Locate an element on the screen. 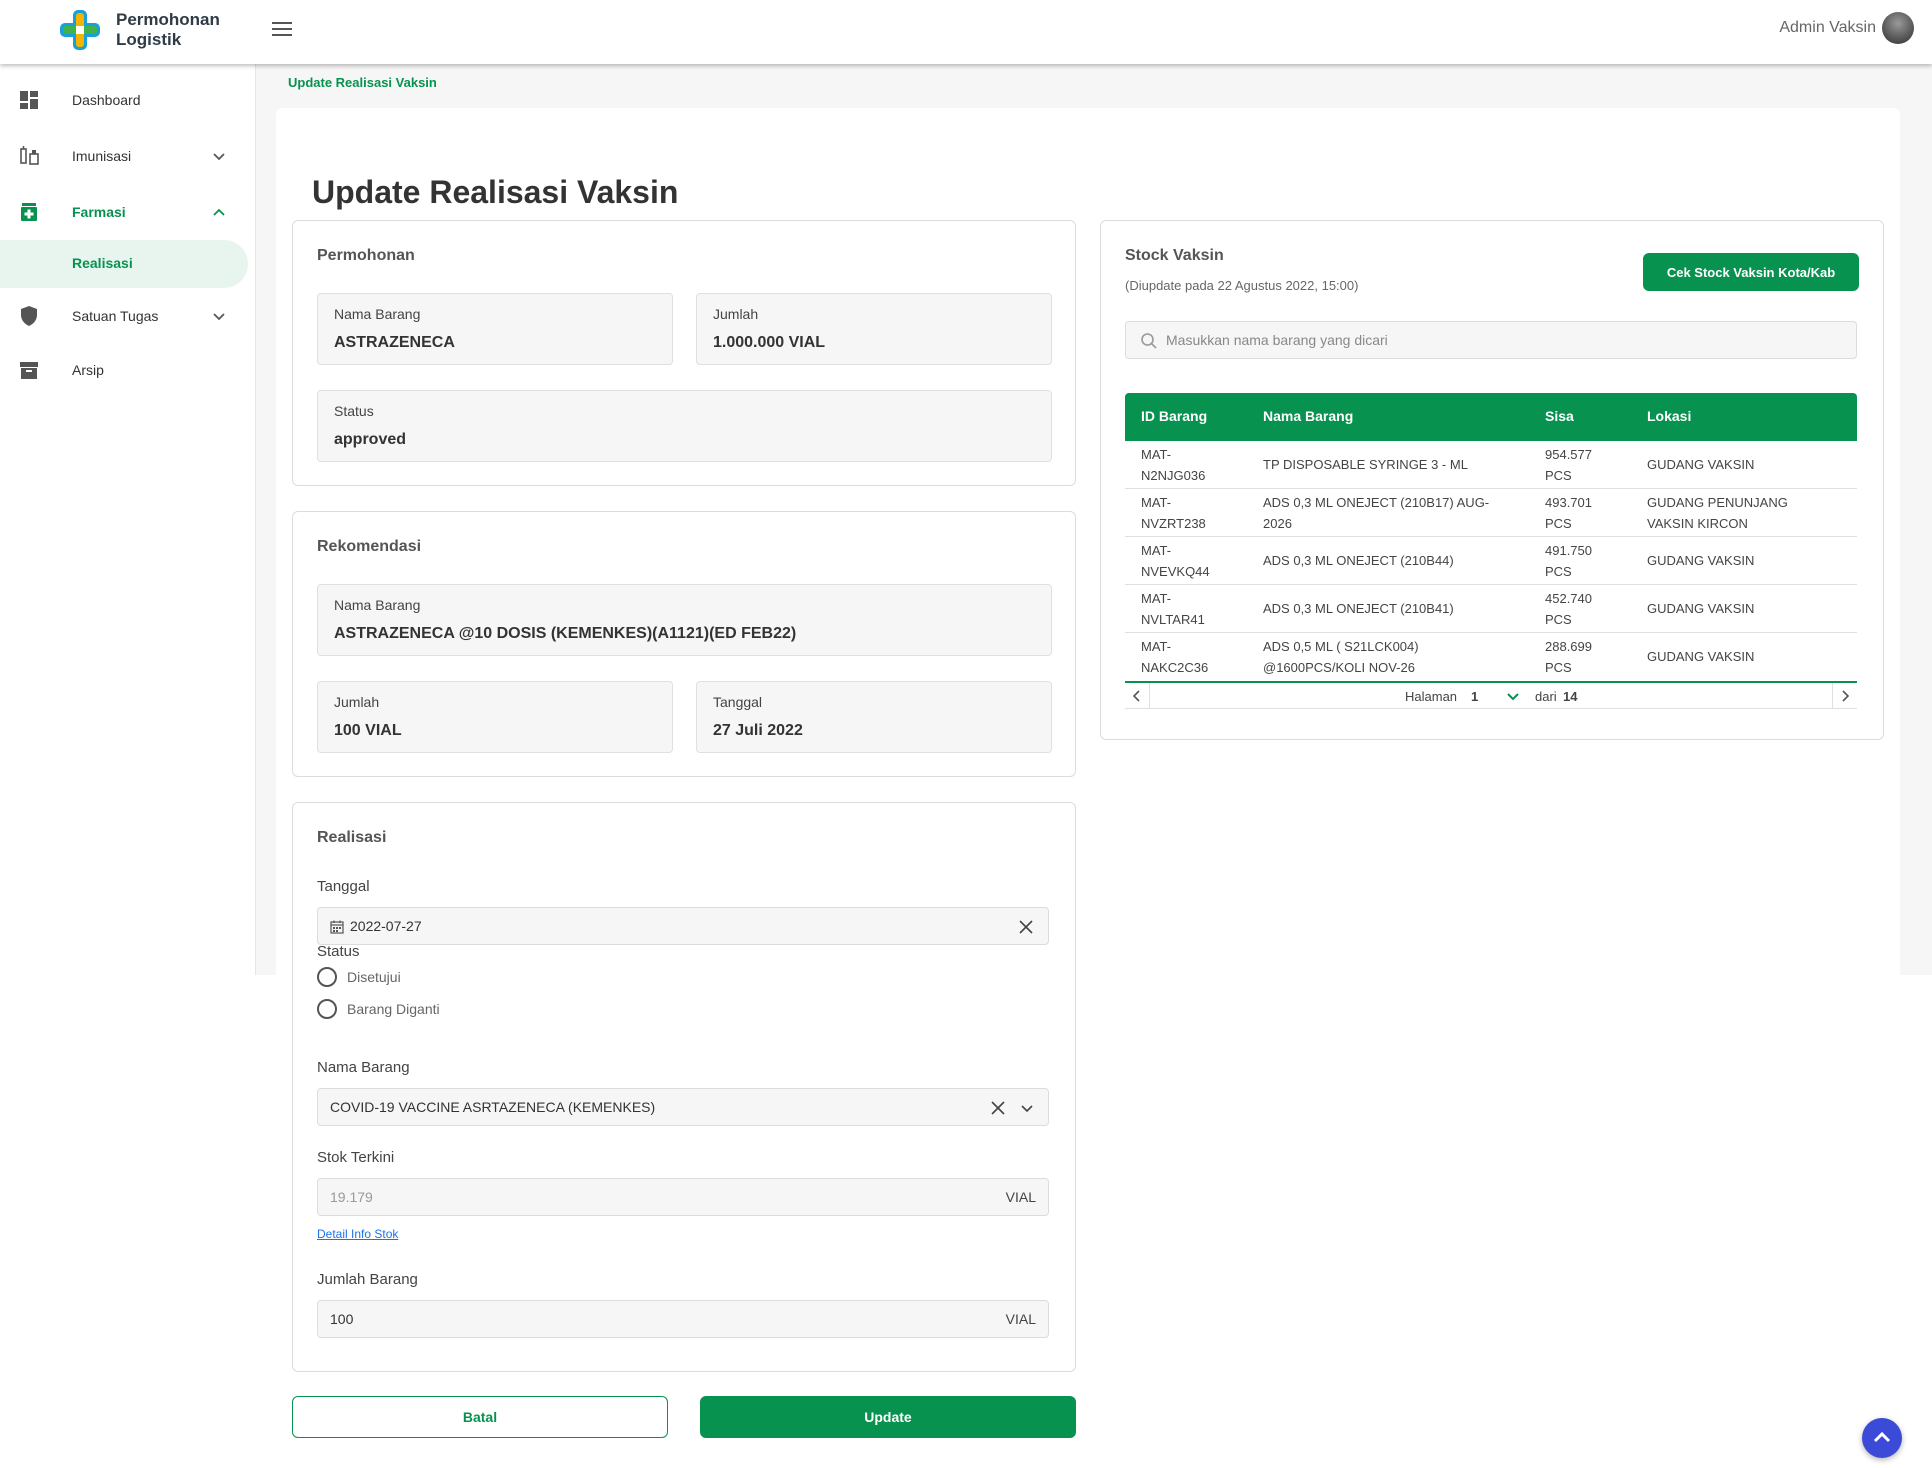  update-button: Update is located at coordinates (888, 1417).